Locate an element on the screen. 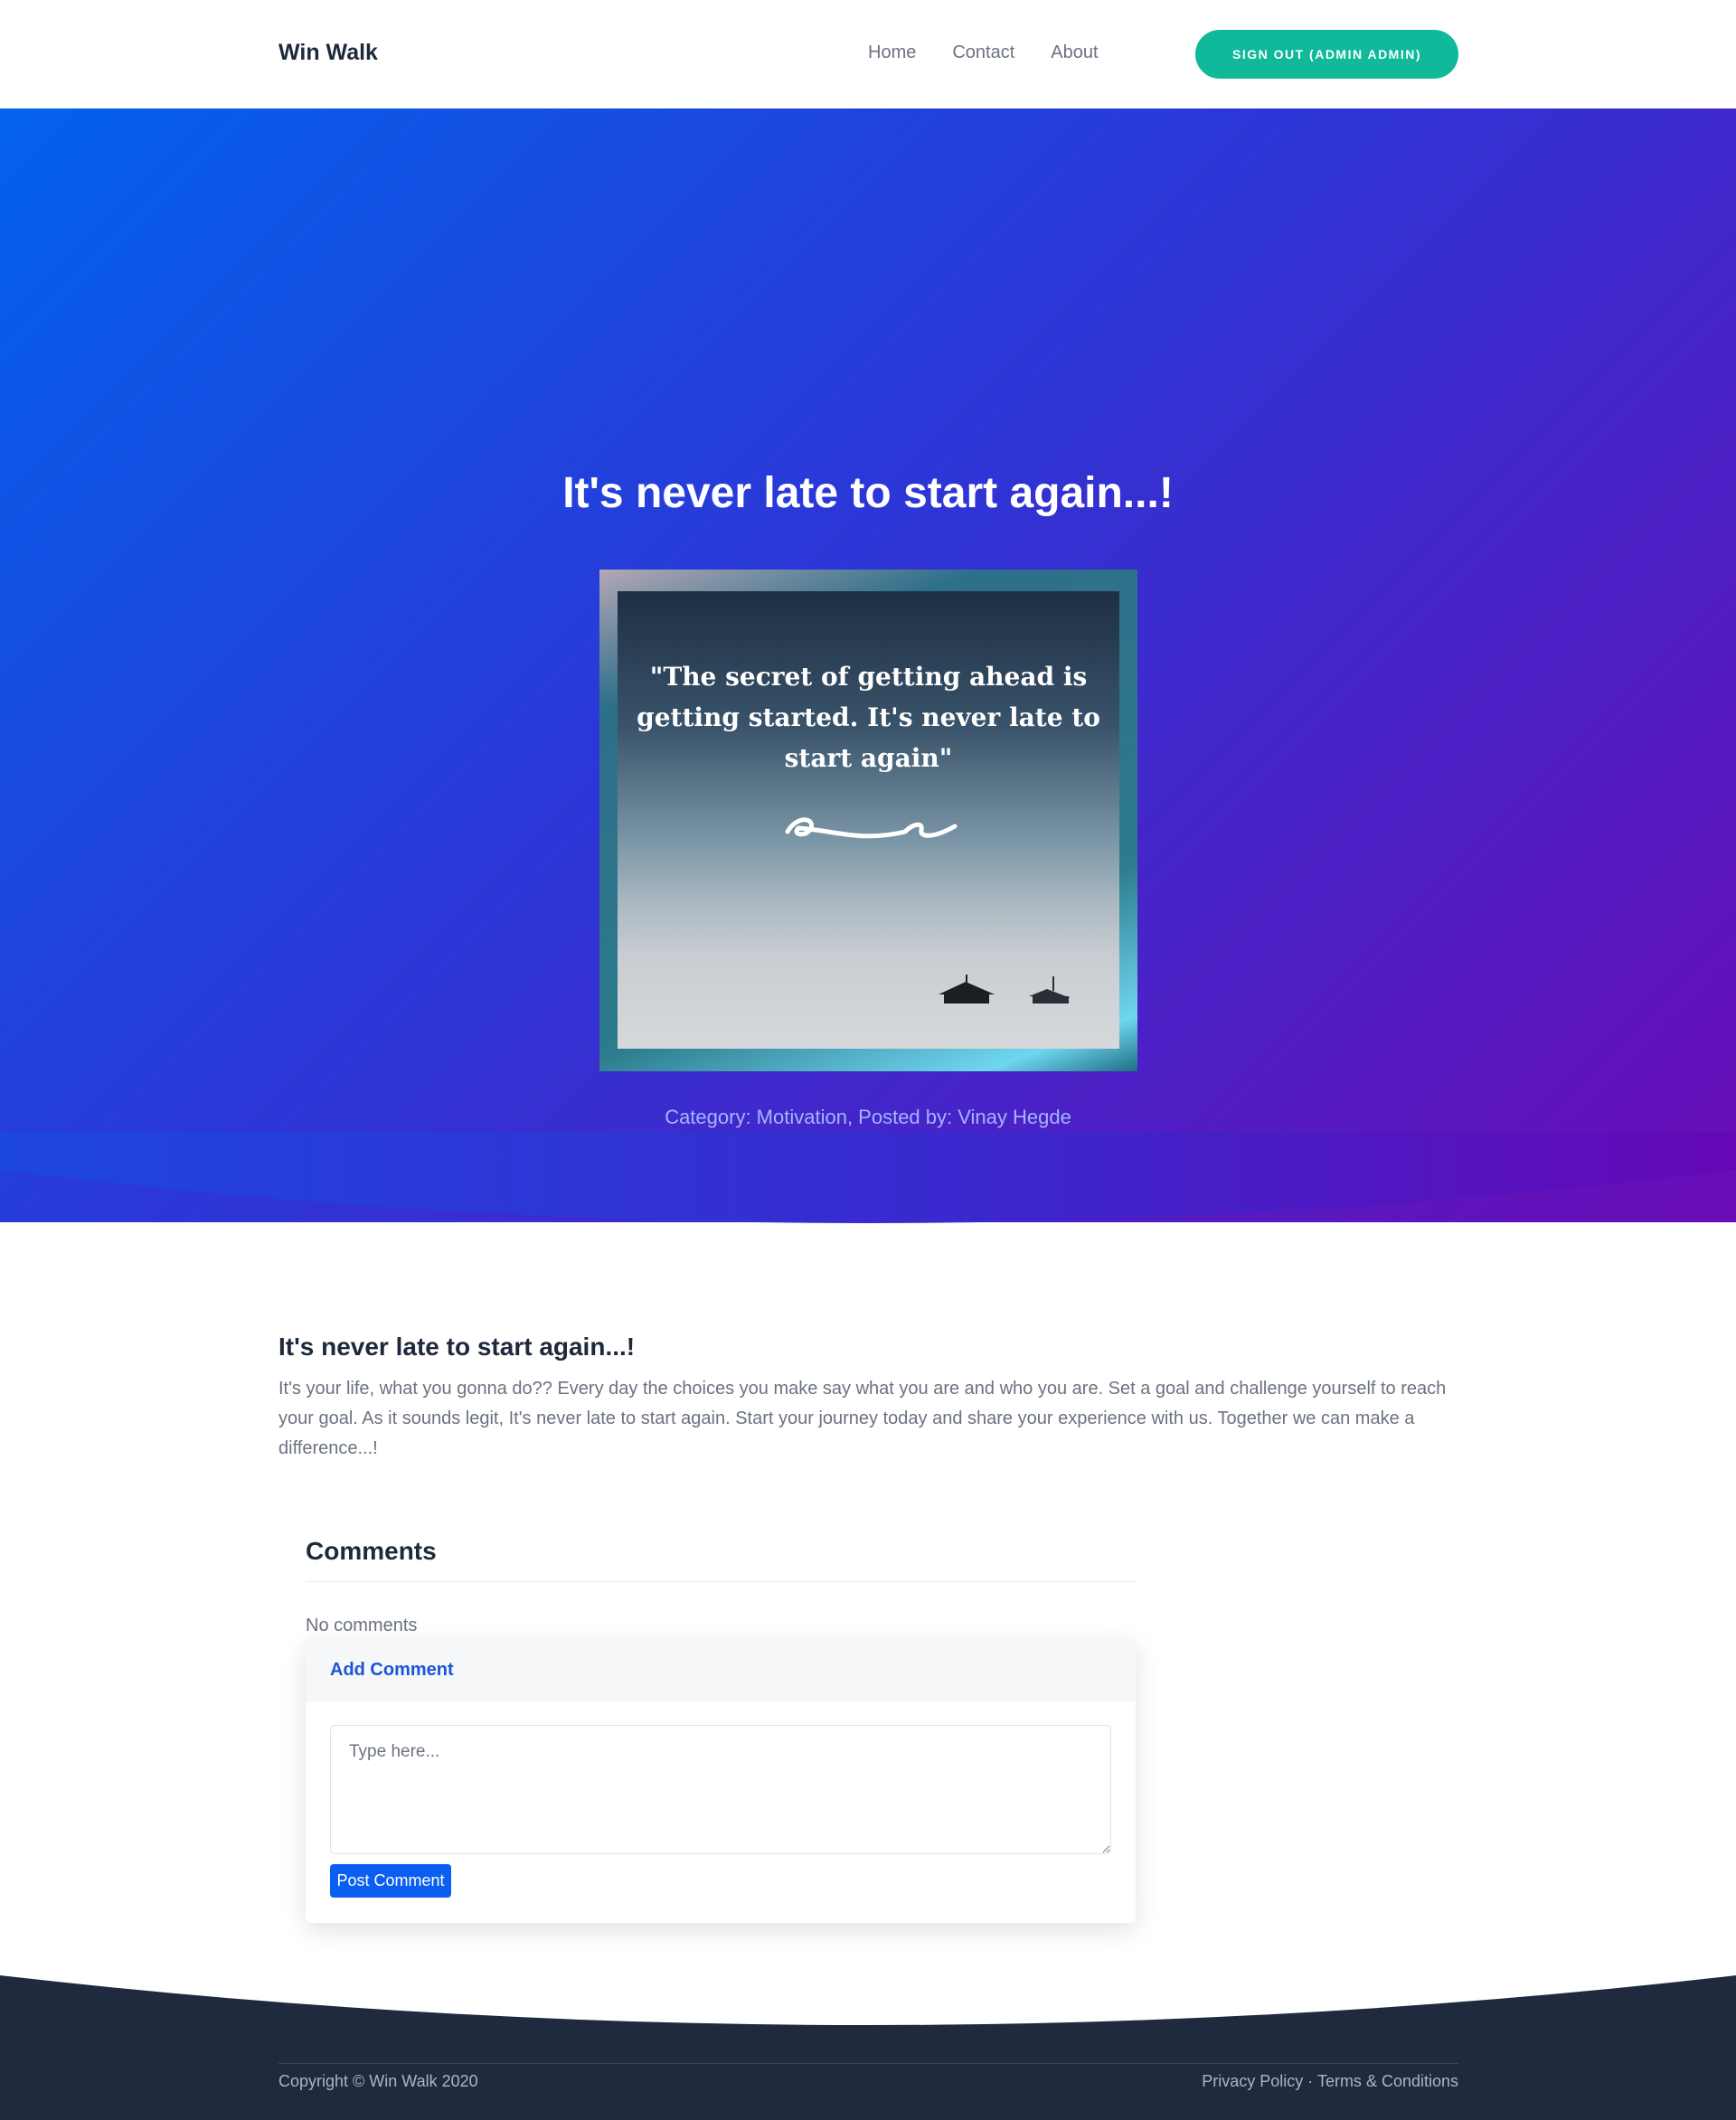 The width and height of the screenshot is (1736, 2120). terms-conditions-link: Terms & Conditions is located at coordinates (1387, 2081).